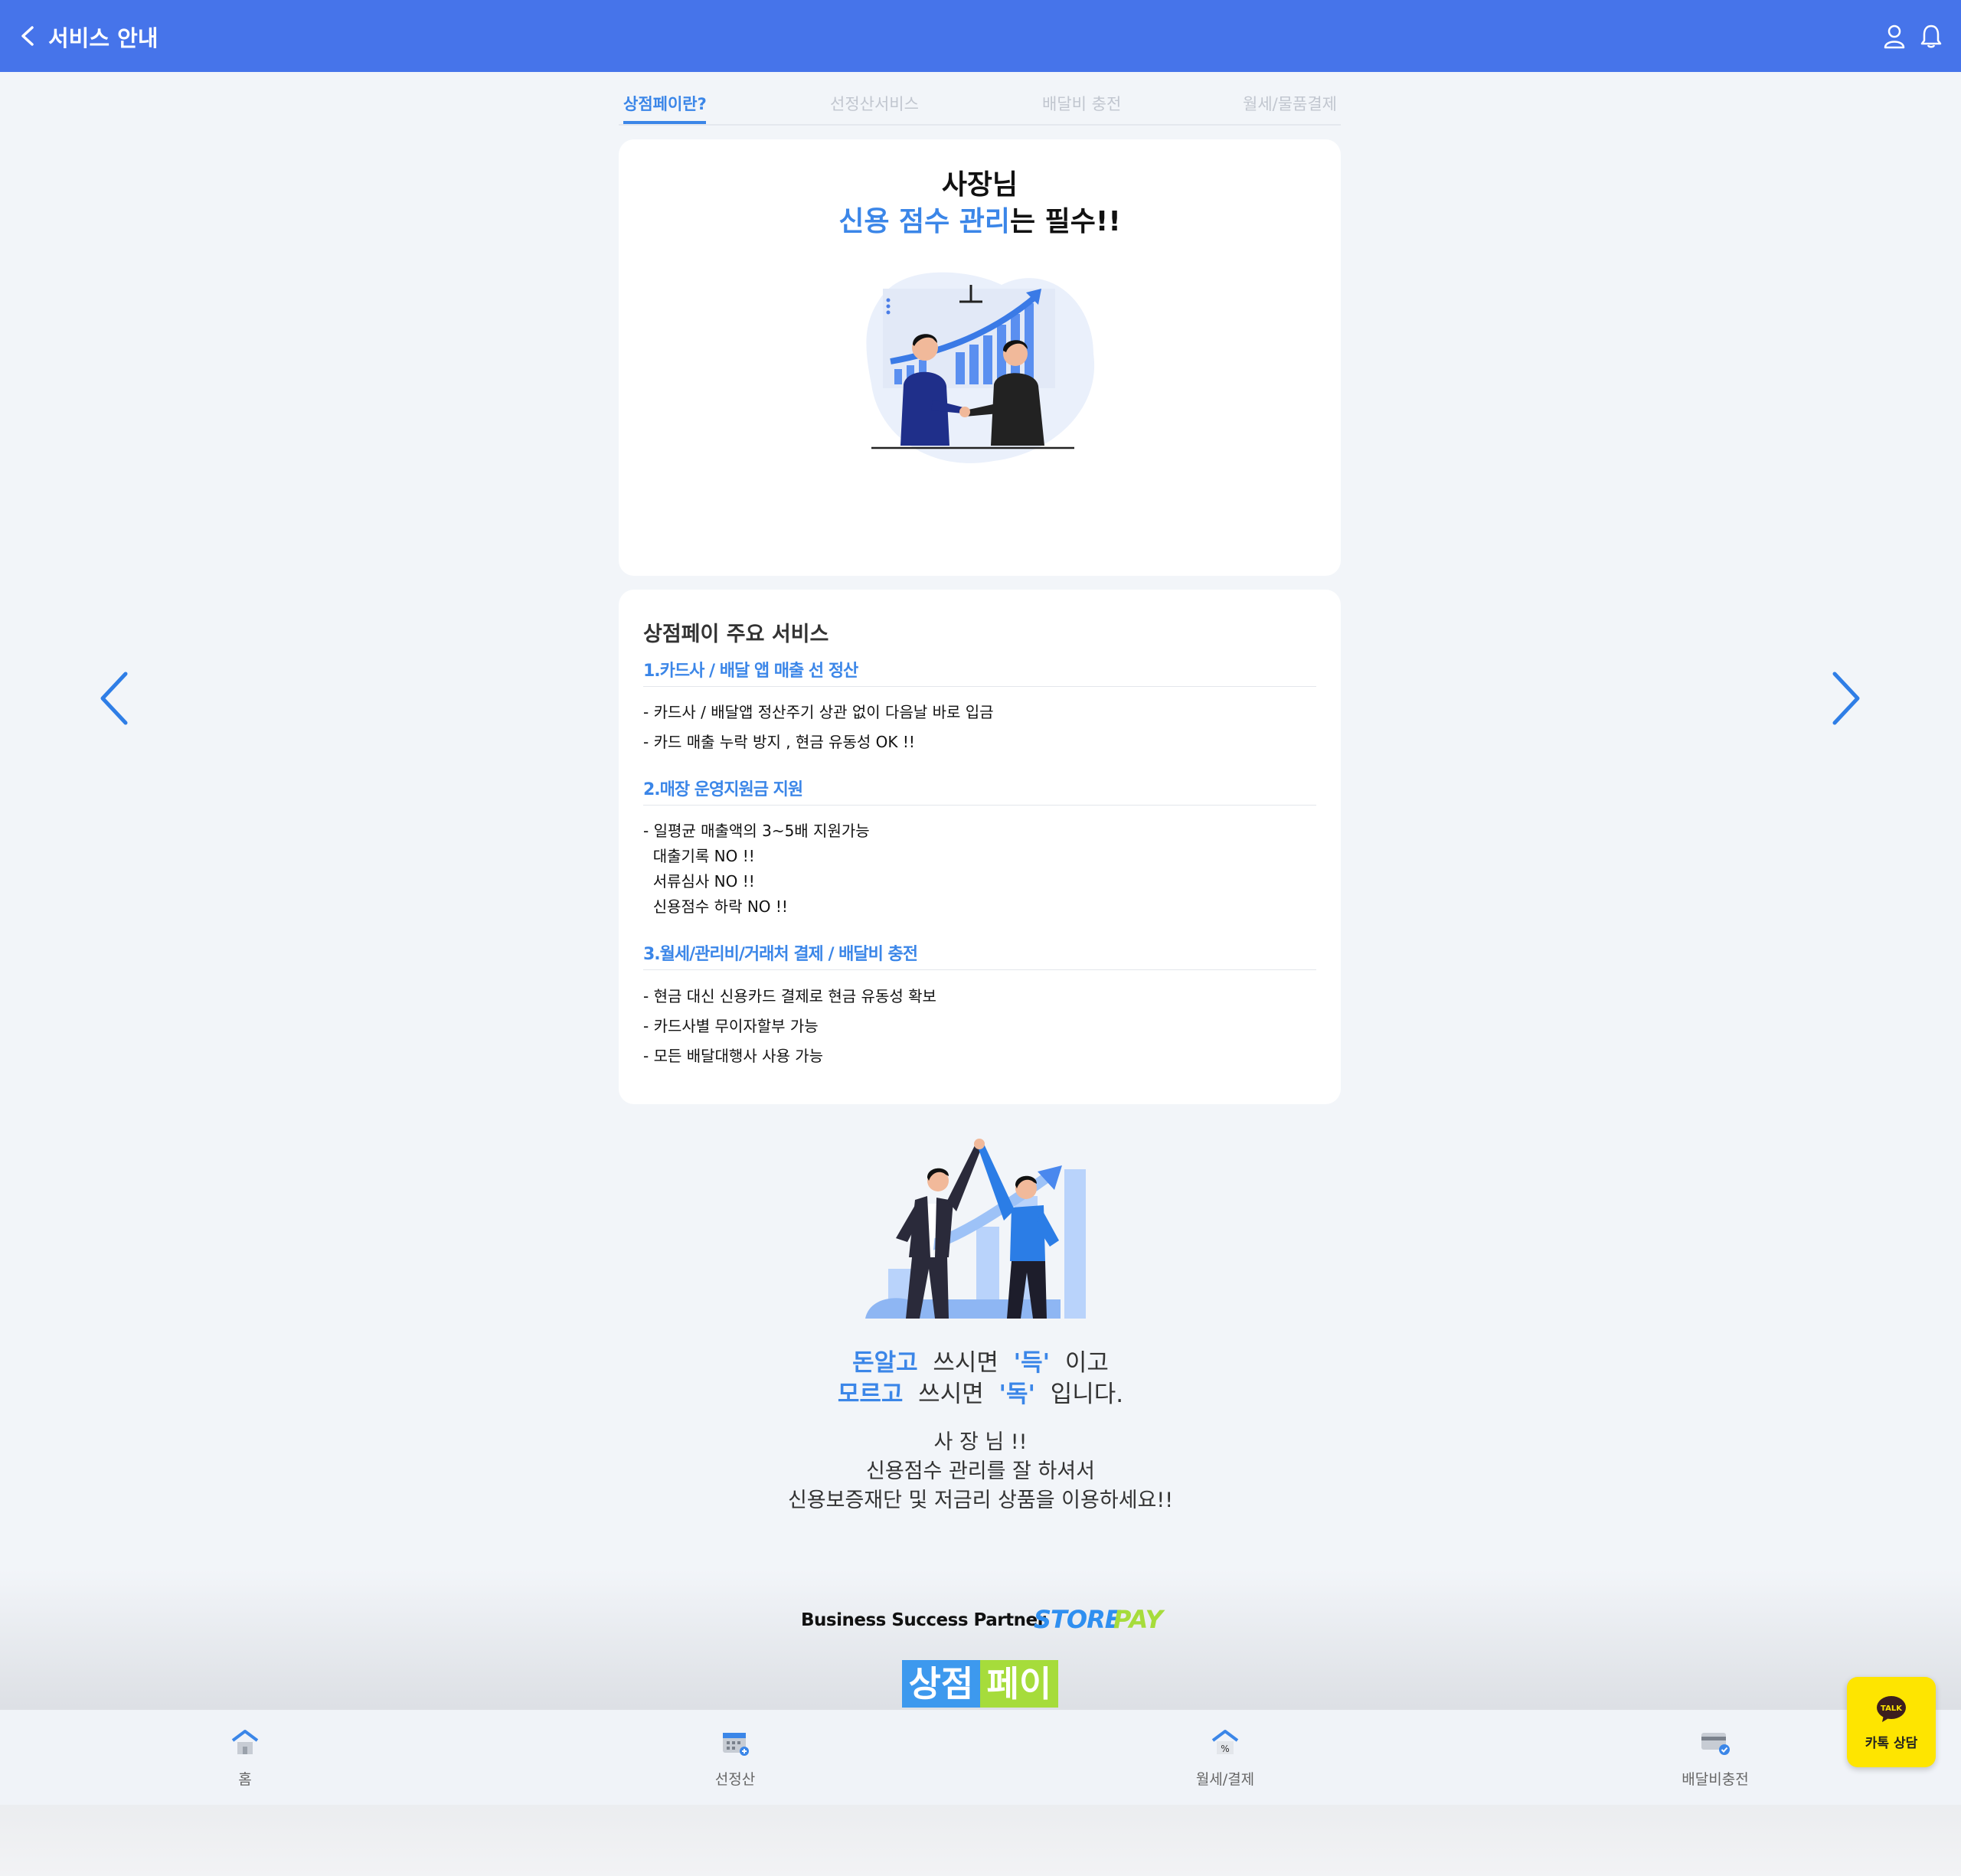 The height and width of the screenshot is (1876, 1961). What do you see at coordinates (1845, 698) in the screenshot?
I see `next-arrow-icon` at bounding box center [1845, 698].